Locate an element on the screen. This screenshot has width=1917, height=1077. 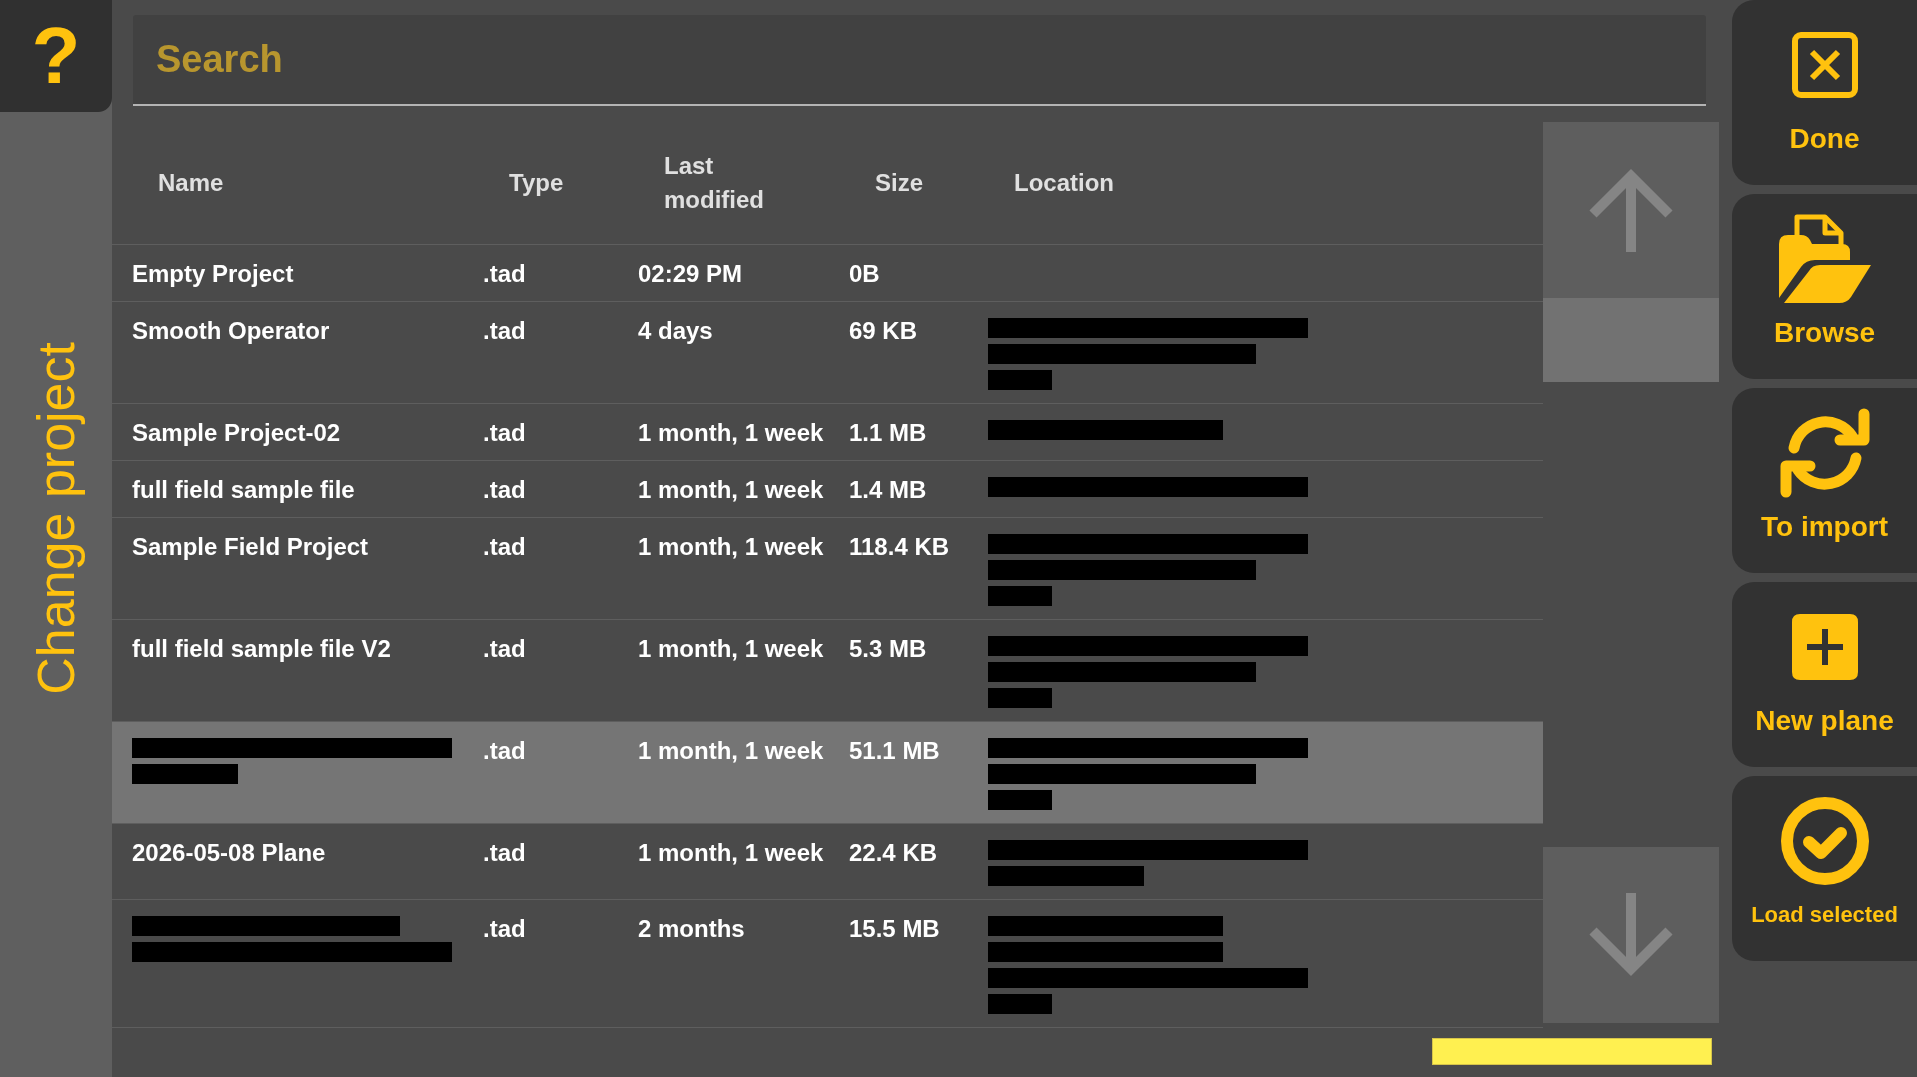
browse-button: Browse is located at coordinates (1824, 286).